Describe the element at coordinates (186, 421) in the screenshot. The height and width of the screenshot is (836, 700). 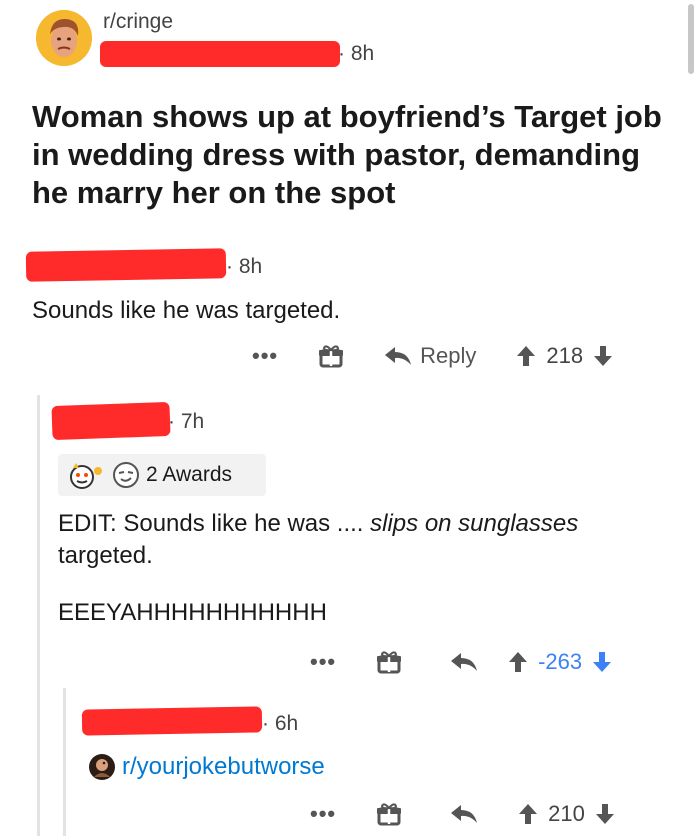
I see `comment-age: · 7h` at that location.